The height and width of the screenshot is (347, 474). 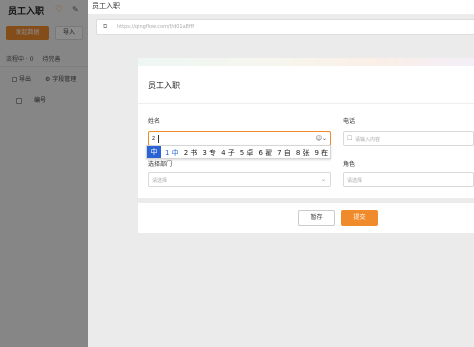 What do you see at coordinates (106, 6) in the screenshot?
I see `drawer-title: 员工入职` at bounding box center [106, 6].